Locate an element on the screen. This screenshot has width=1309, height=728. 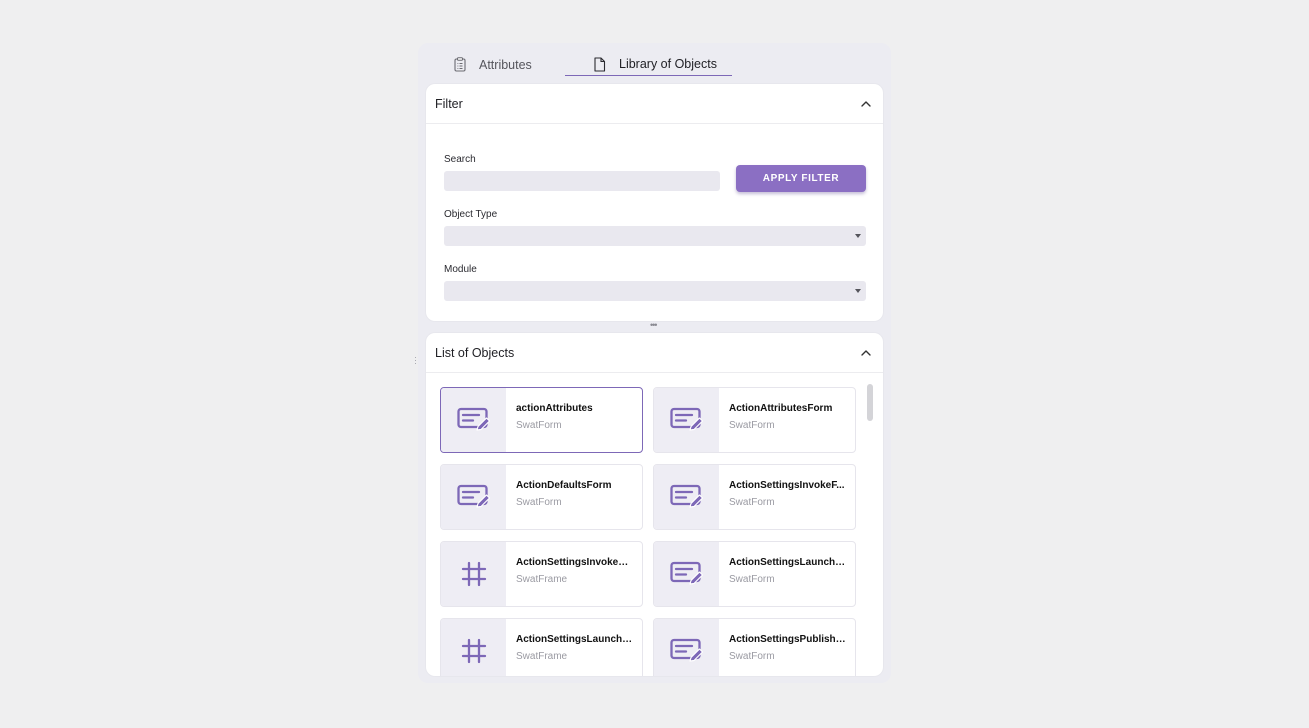
tab-attributes: Attributes is located at coordinates (492, 64).